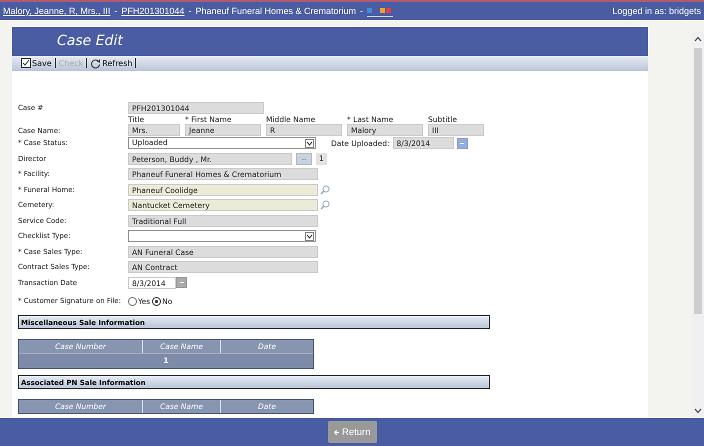  Describe the element at coordinates (26, 63) in the screenshot. I see `save-icon` at that location.